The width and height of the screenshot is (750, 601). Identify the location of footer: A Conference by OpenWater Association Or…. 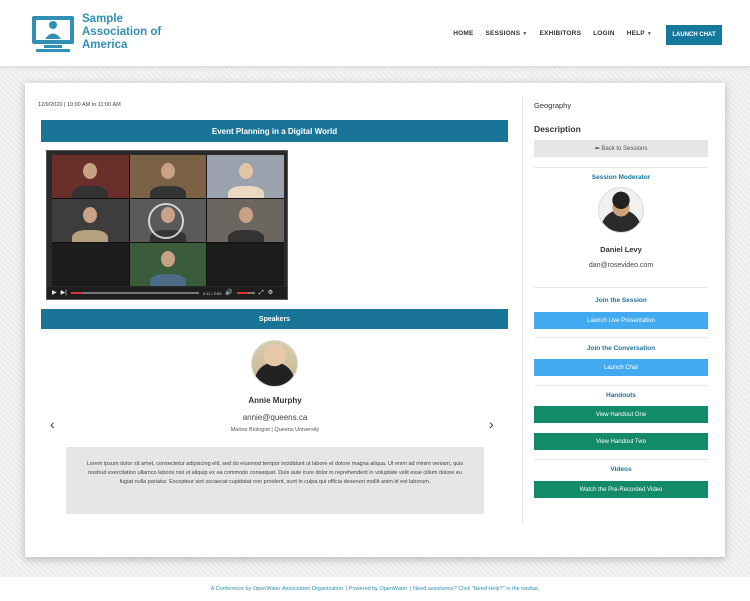
(375, 589).